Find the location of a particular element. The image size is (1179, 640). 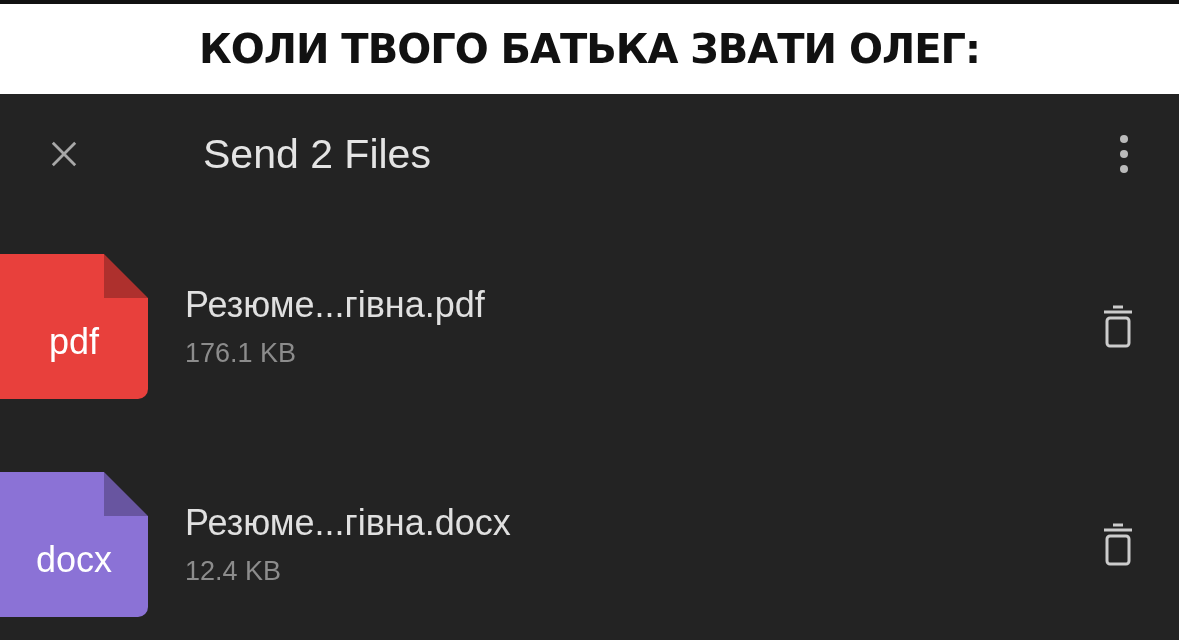

file-size: 176.1 KB is located at coordinates (241, 353).